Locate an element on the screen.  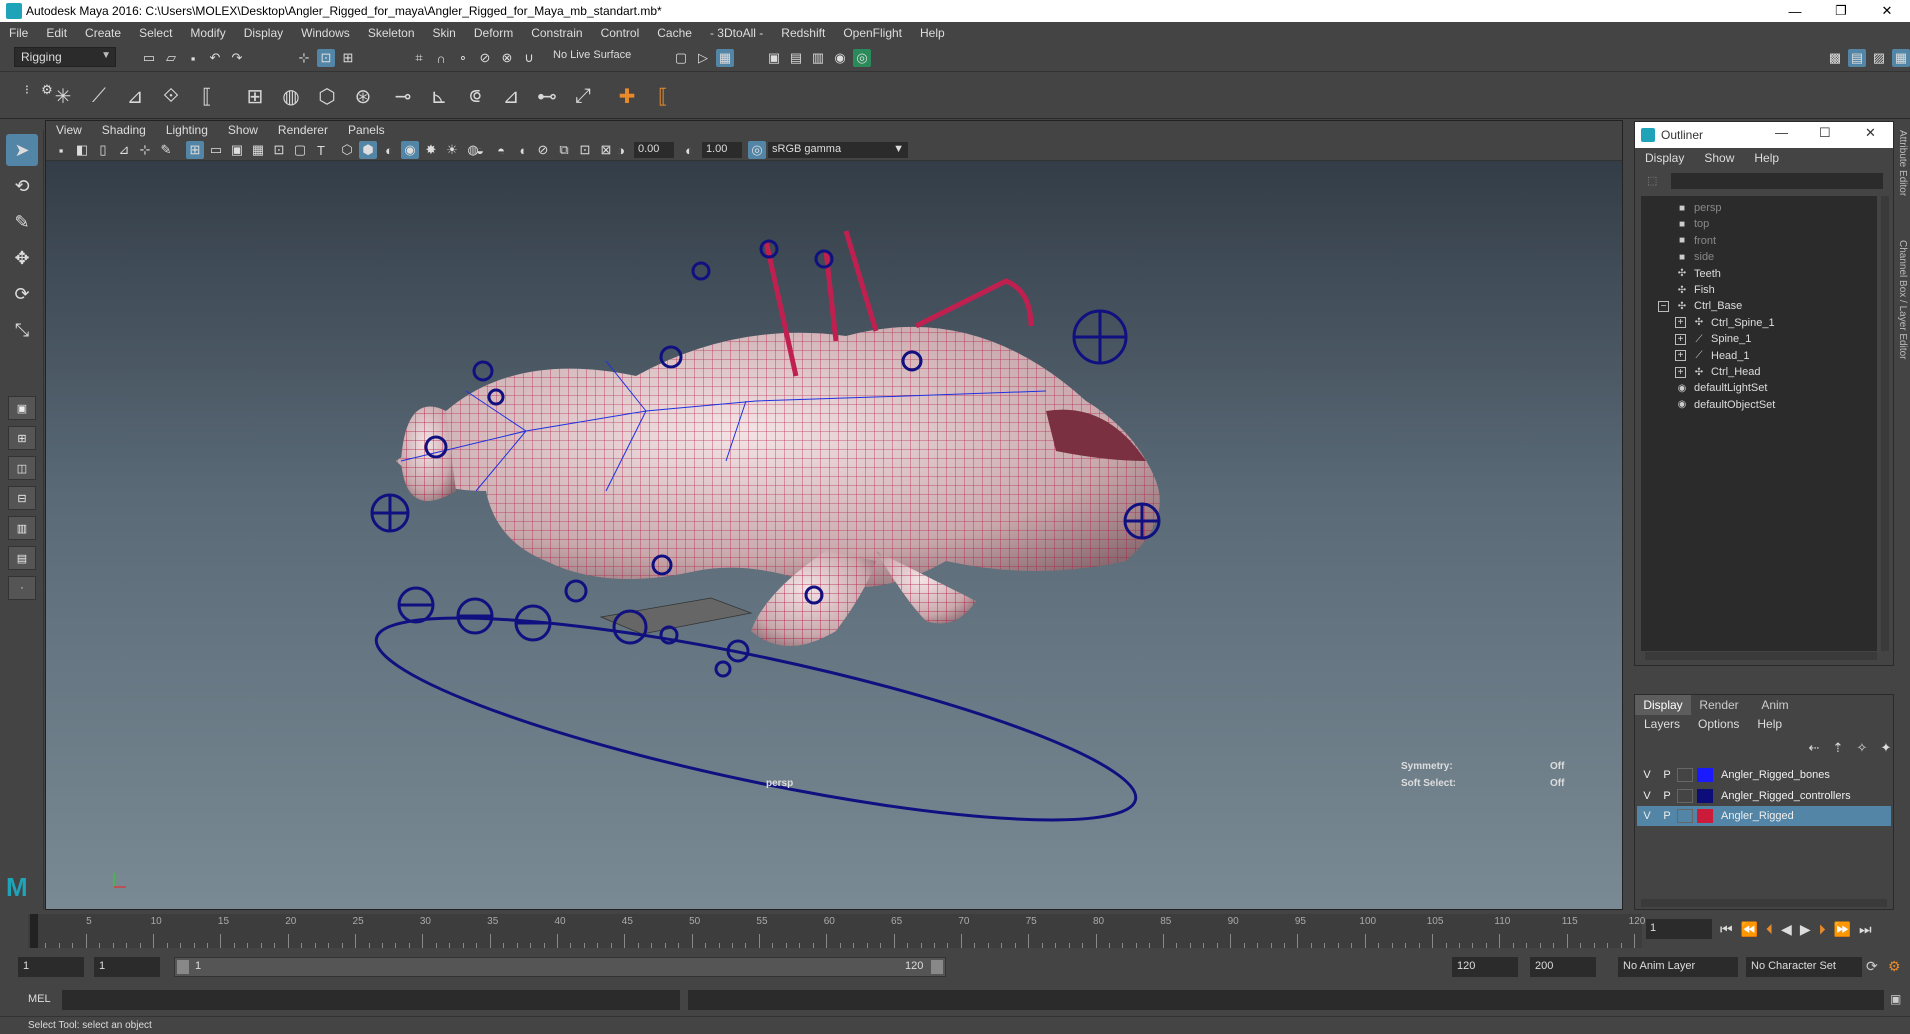
menuset-dropdown: Rigging ▼ is located at coordinates (65, 57).